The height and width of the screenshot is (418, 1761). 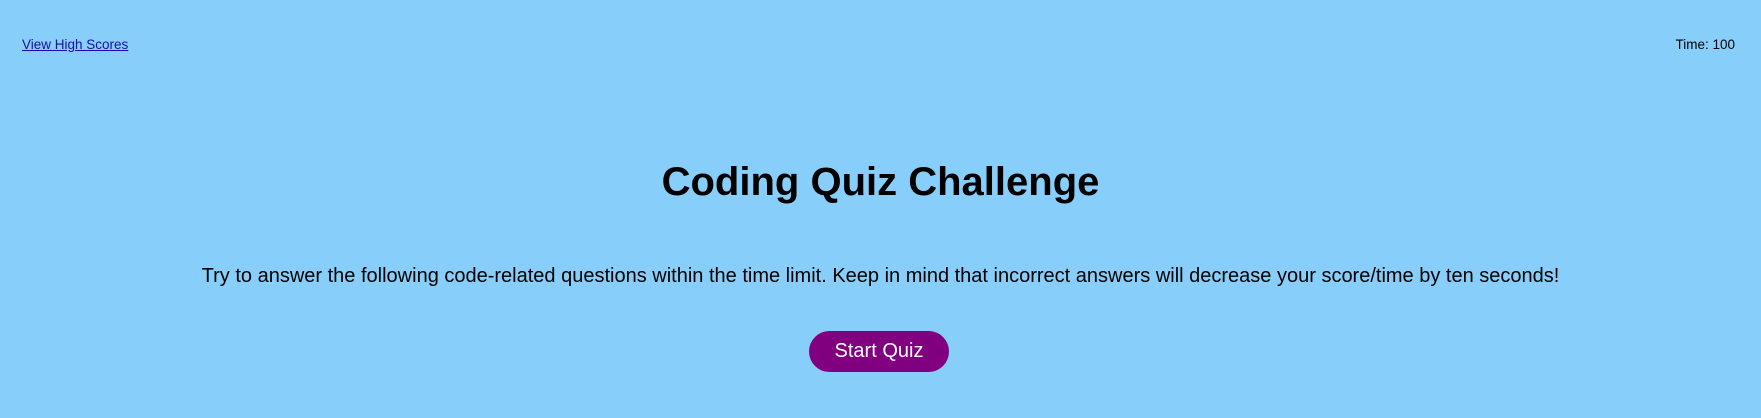 What do you see at coordinates (75, 45) in the screenshot?
I see `view-high-scores-link: View High Scores` at bounding box center [75, 45].